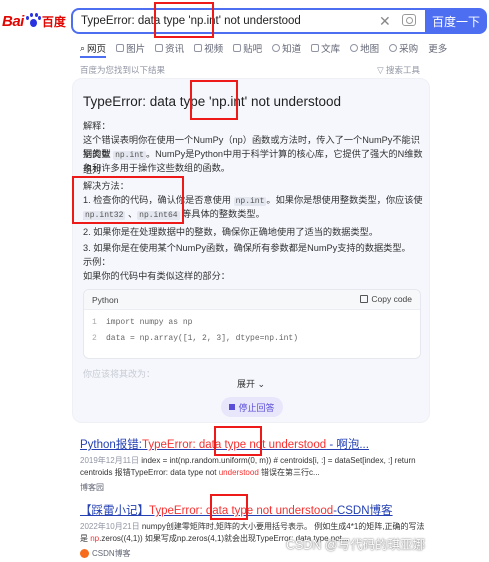  I want to click on annotation-box-solution, so click(128, 200).